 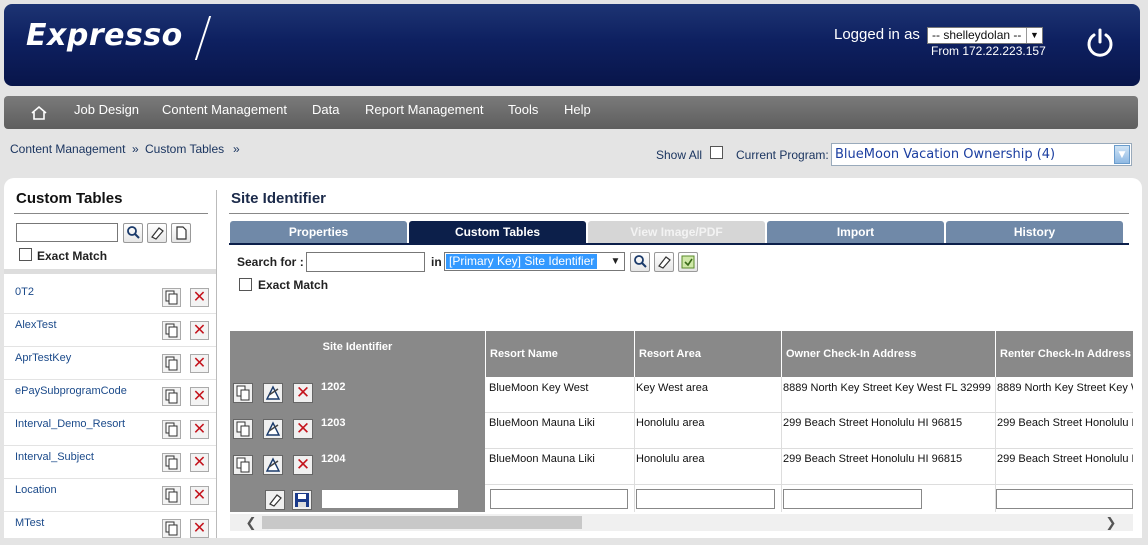 I want to click on column-header-renter-check-in-address: Renter Check-In Address, so click(x=1064, y=354).